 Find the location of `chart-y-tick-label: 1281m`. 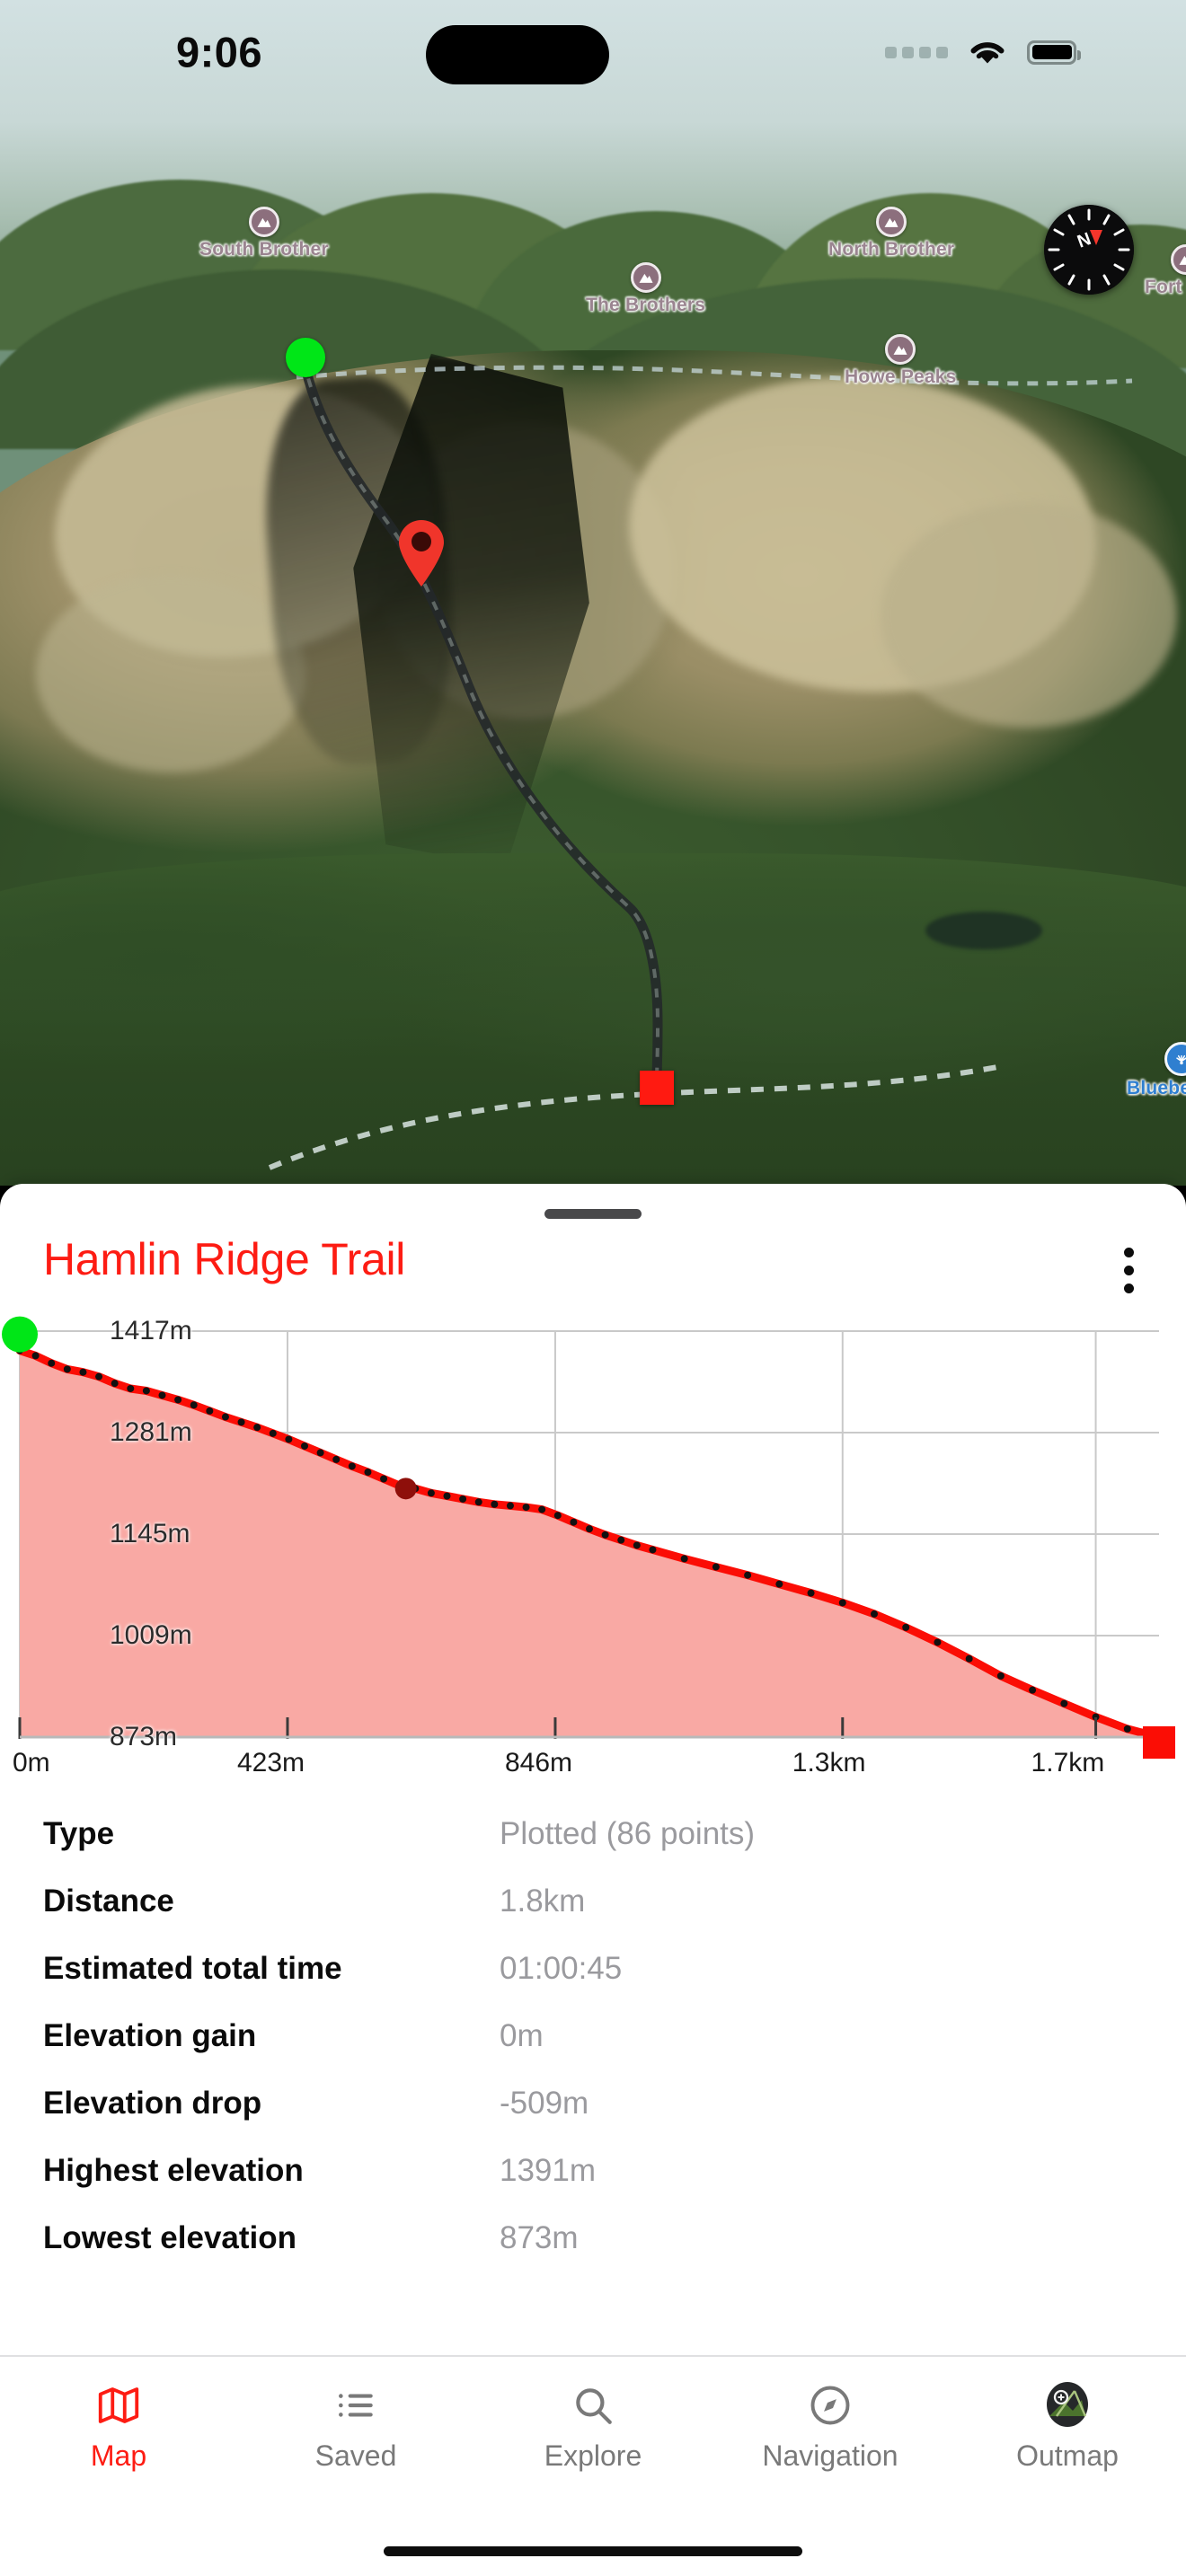

chart-y-tick-label: 1281m is located at coordinates (151, 1432).